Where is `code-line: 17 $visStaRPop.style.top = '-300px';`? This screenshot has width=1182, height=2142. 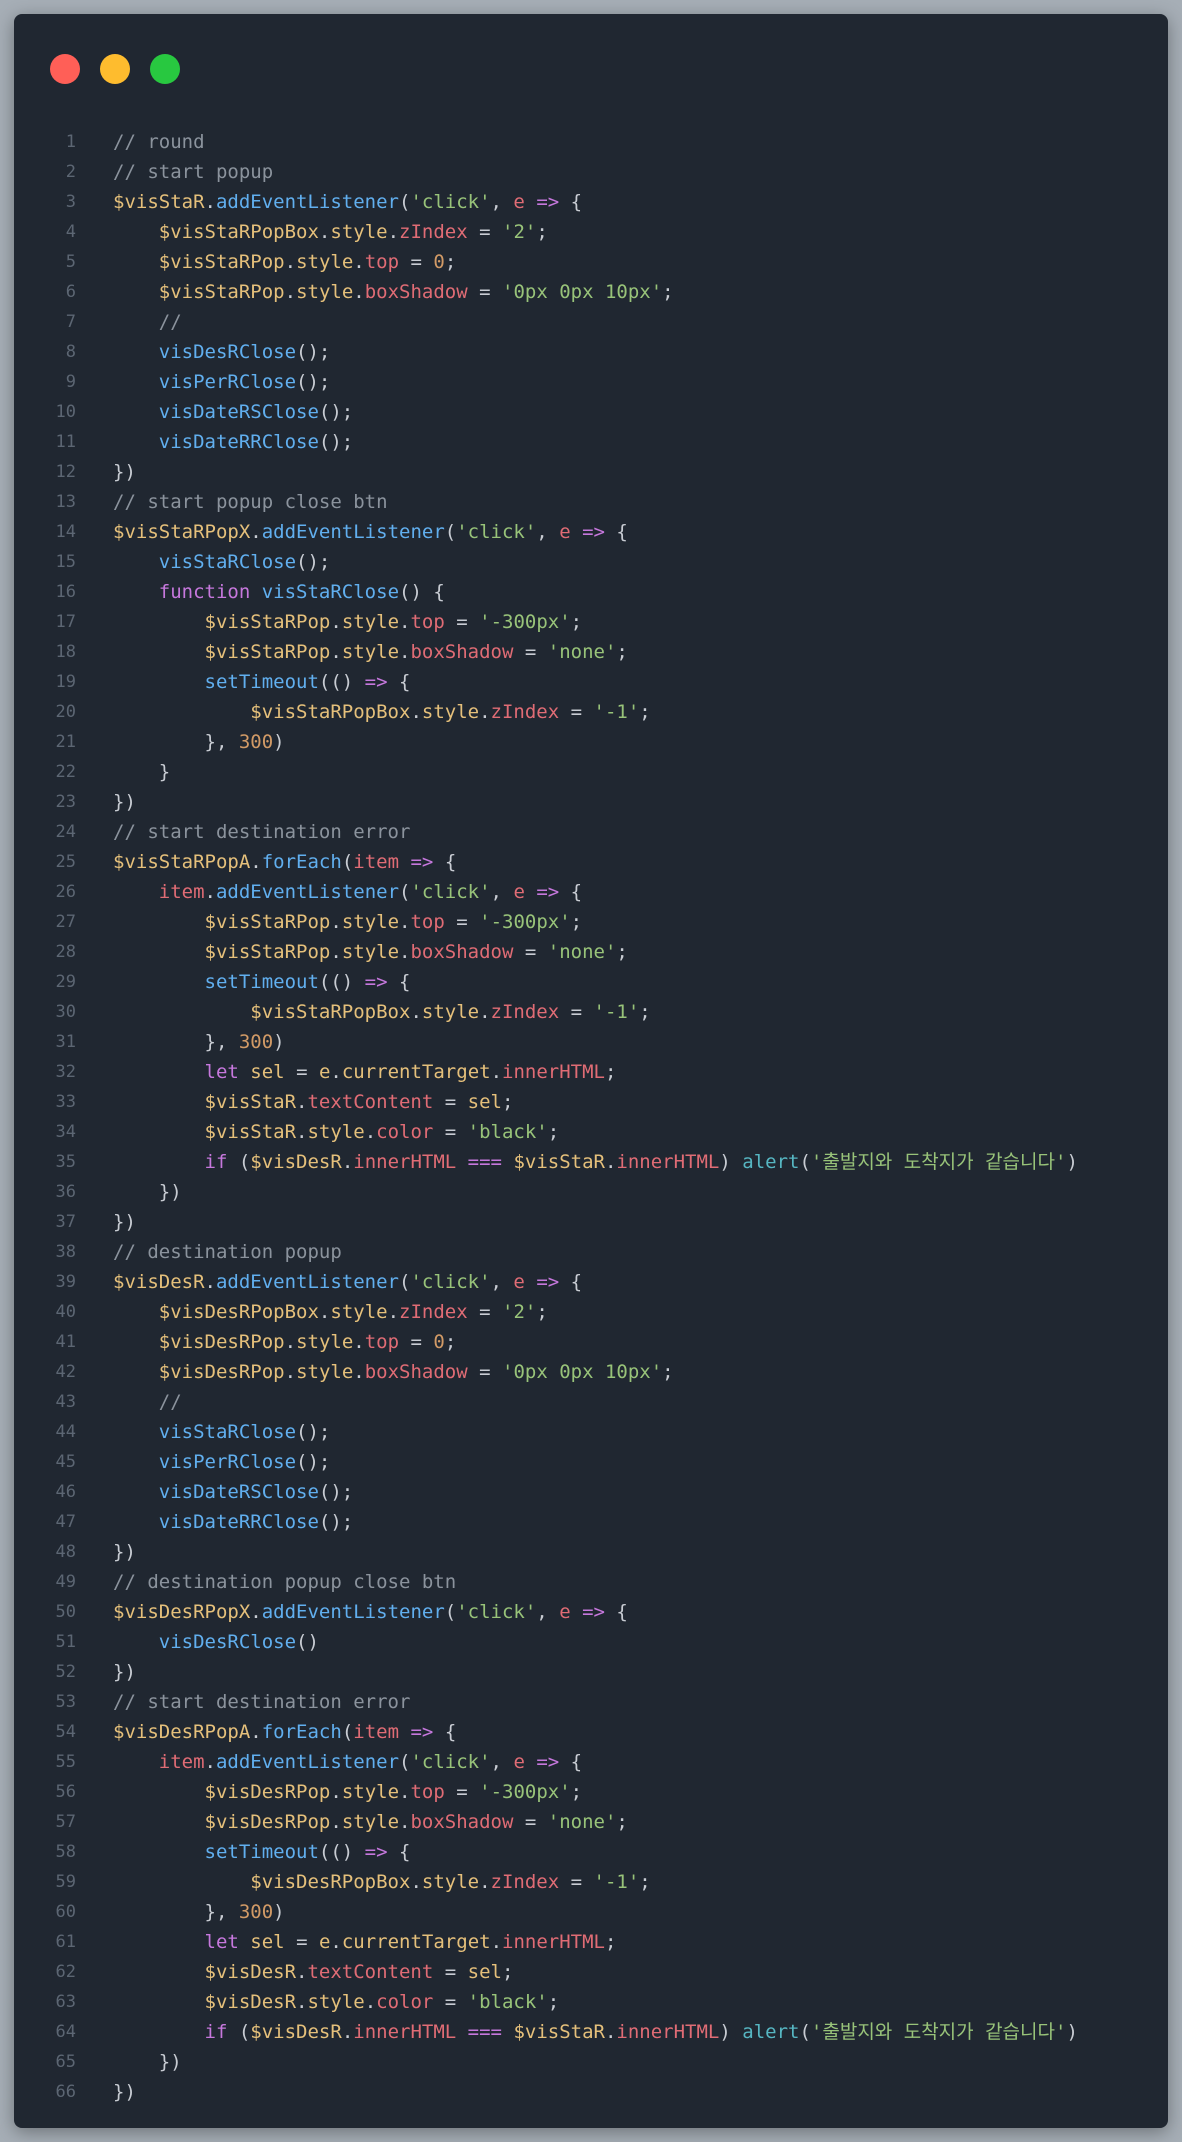 code-line: 17 $visStaRPop.style.top = '-300px'; is located at coordinates (591, 622).